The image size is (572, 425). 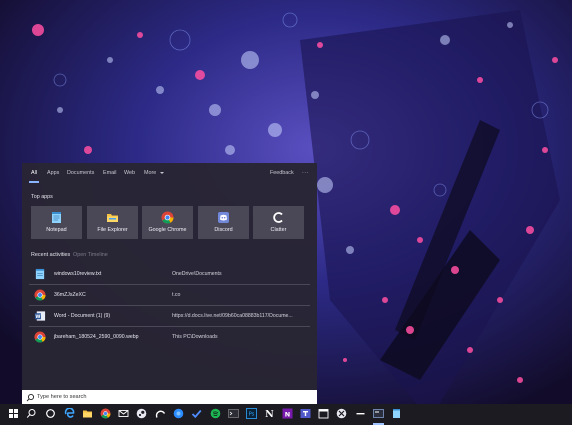 I want to click on calendar-icon, so click(x=323, y=413).